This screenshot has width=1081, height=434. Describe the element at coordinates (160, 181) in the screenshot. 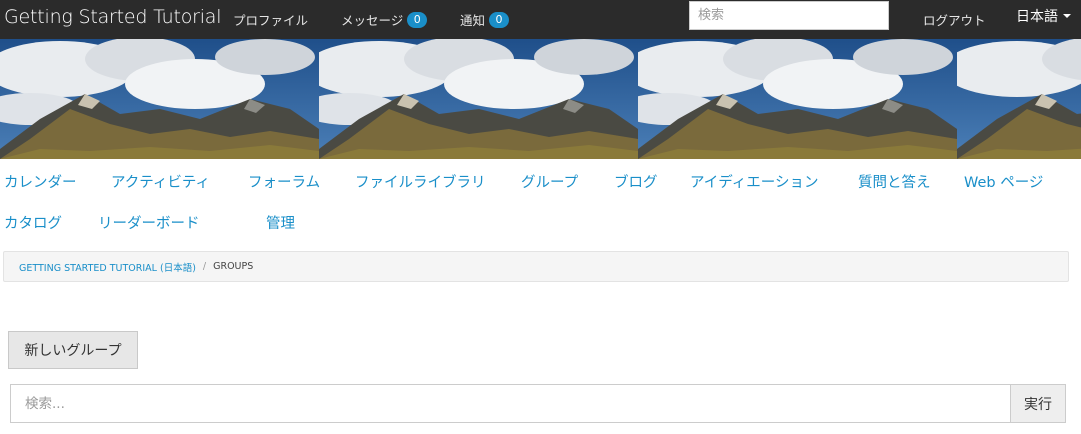

I see `tool-nav-activity: アクティビティ` at that location.